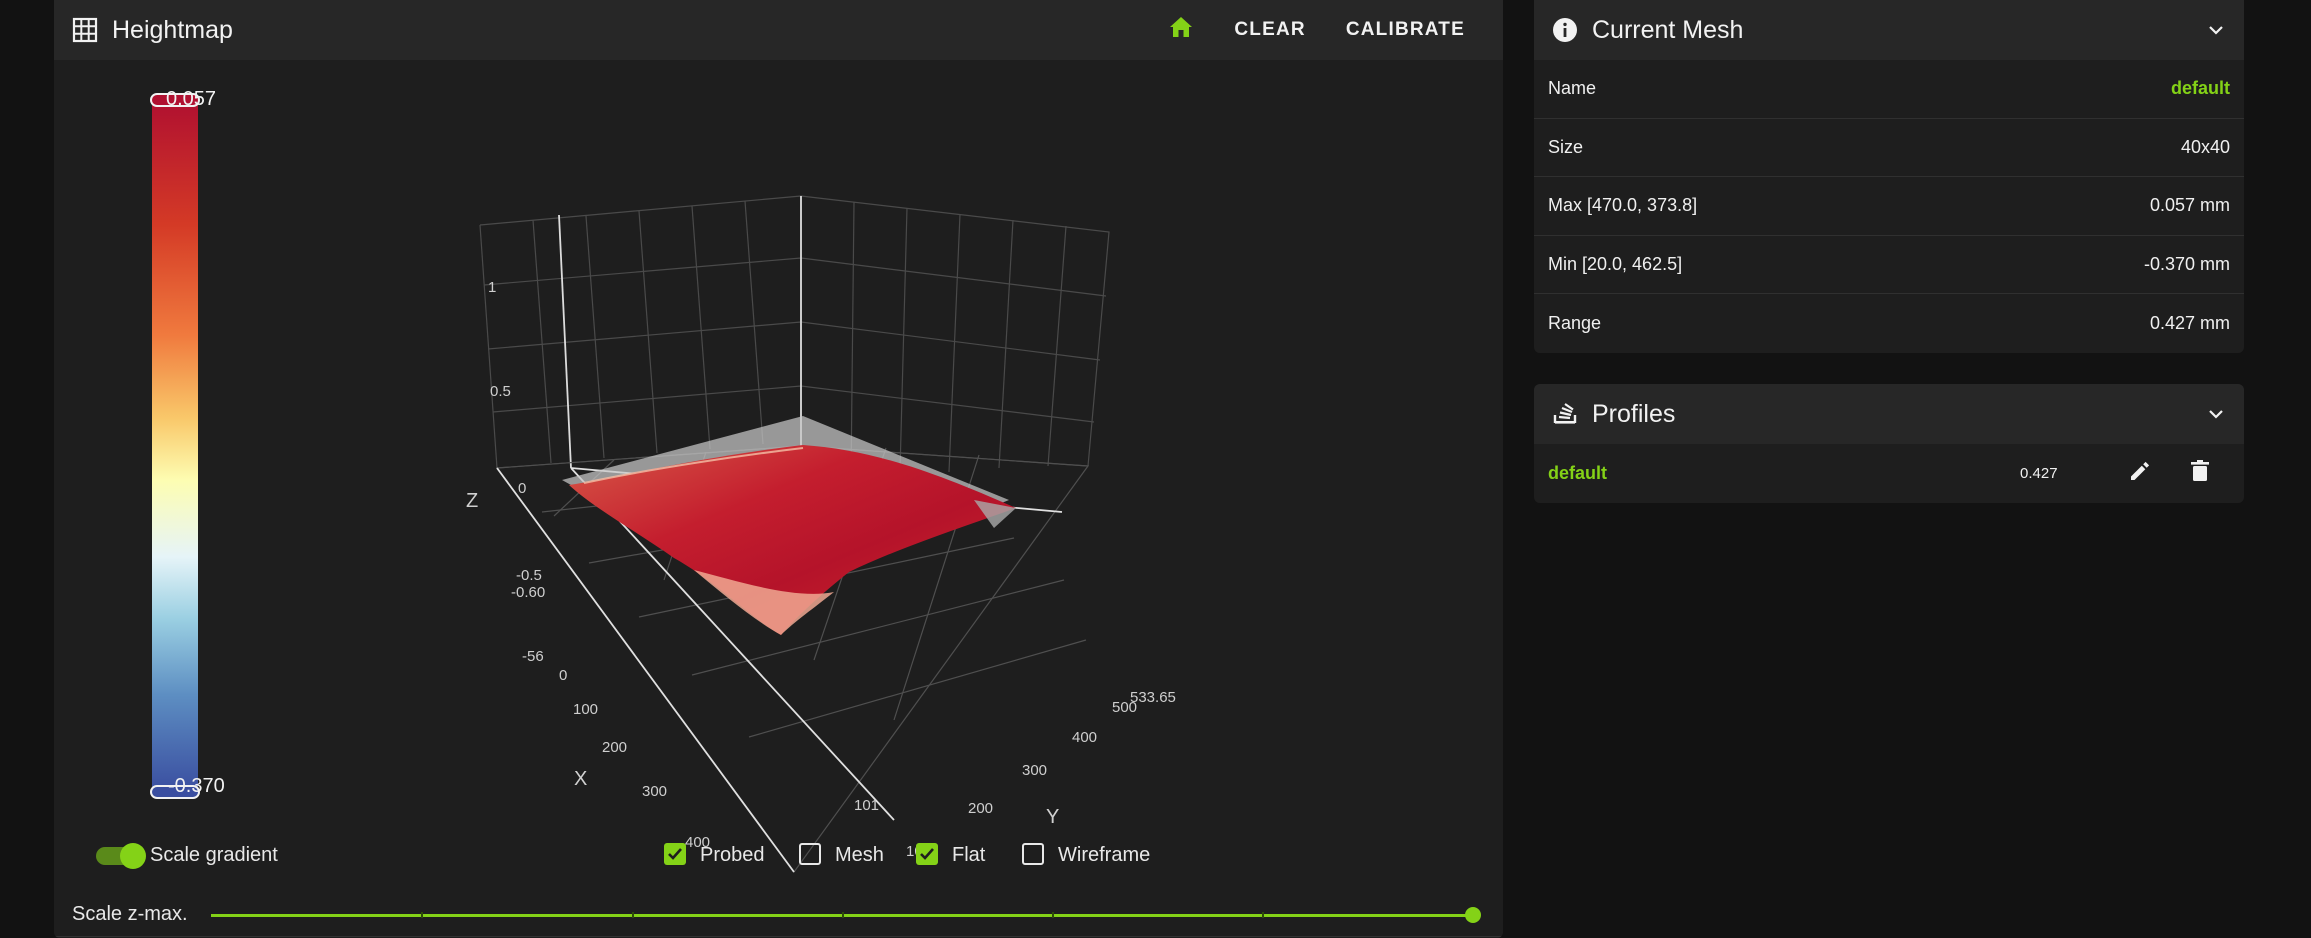  Describe the element at coordinates (1634, 413) in the screenshot. I see `profiles-title: Profiles` at that location.